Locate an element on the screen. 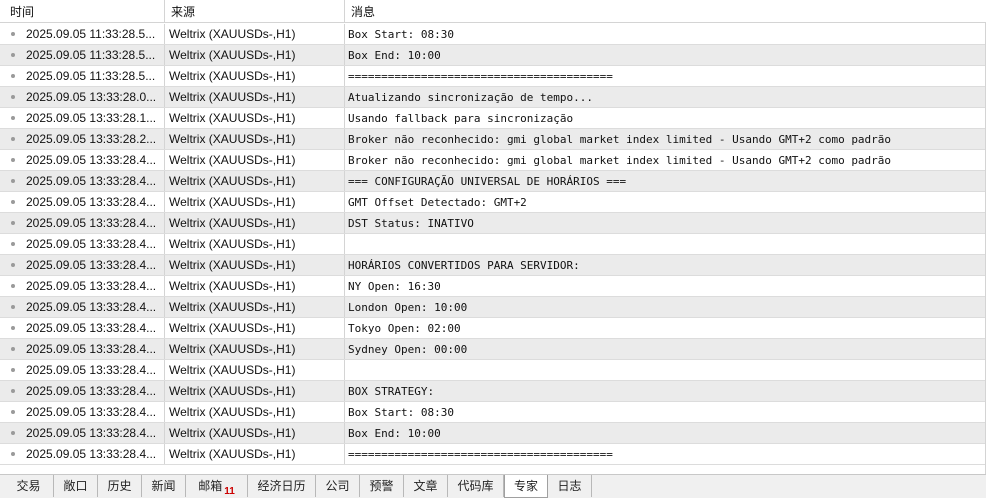  tab-label: 新闻 is located at coordinates (163, 486).